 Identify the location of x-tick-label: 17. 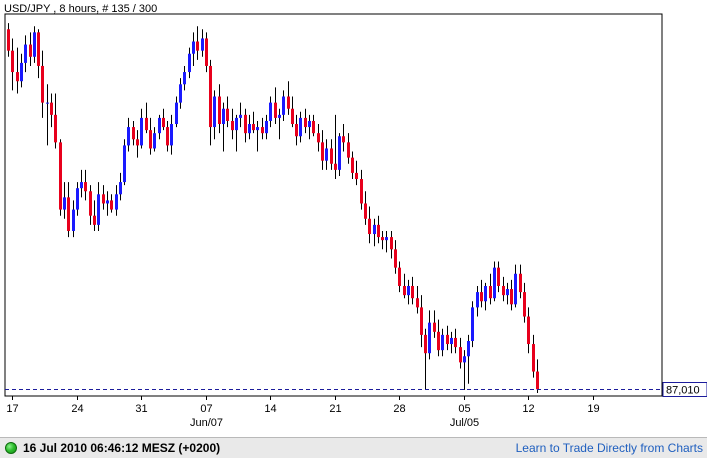
(12, 409).